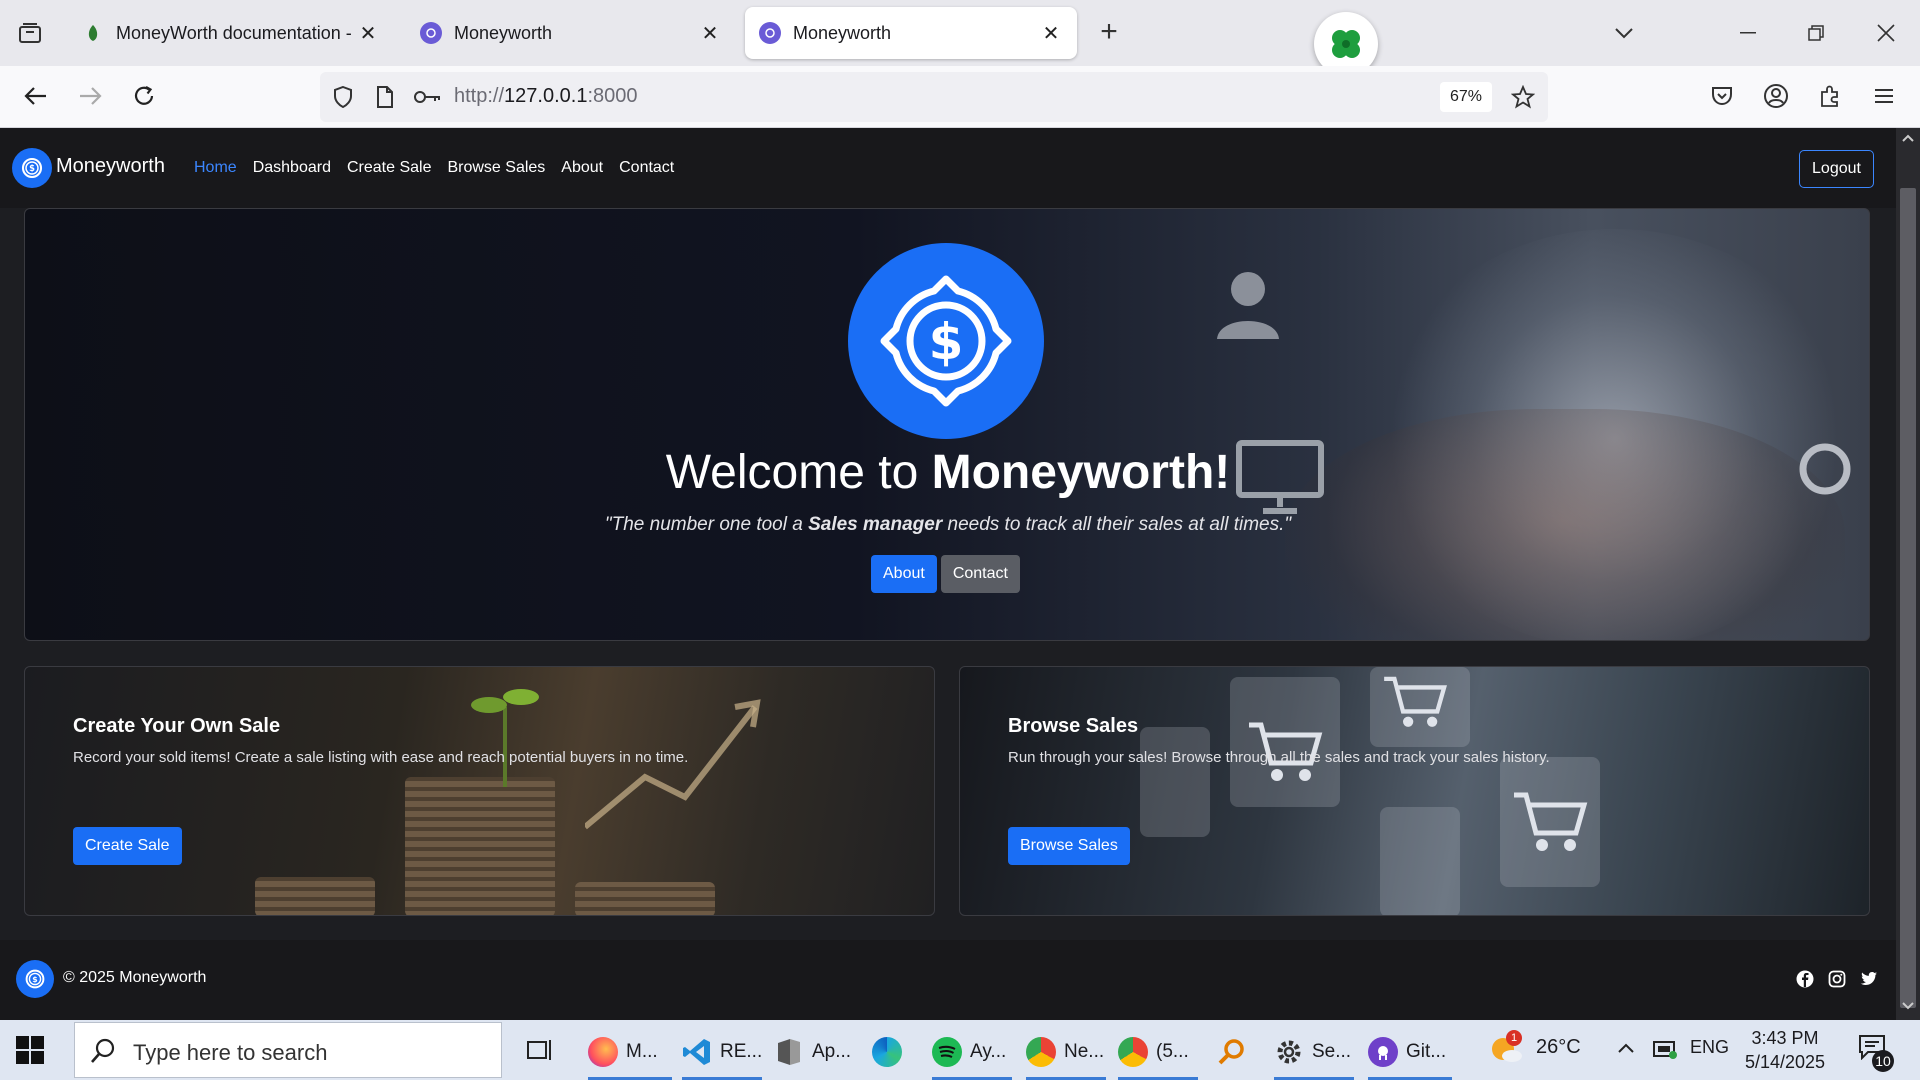 Image resolution: width=1920 pixels, height=1080 pixels. What do you see at coordinates (894, 1052) in the screenshot?
I see `taskbar-app-edge` at bounding box center [894, 1052].